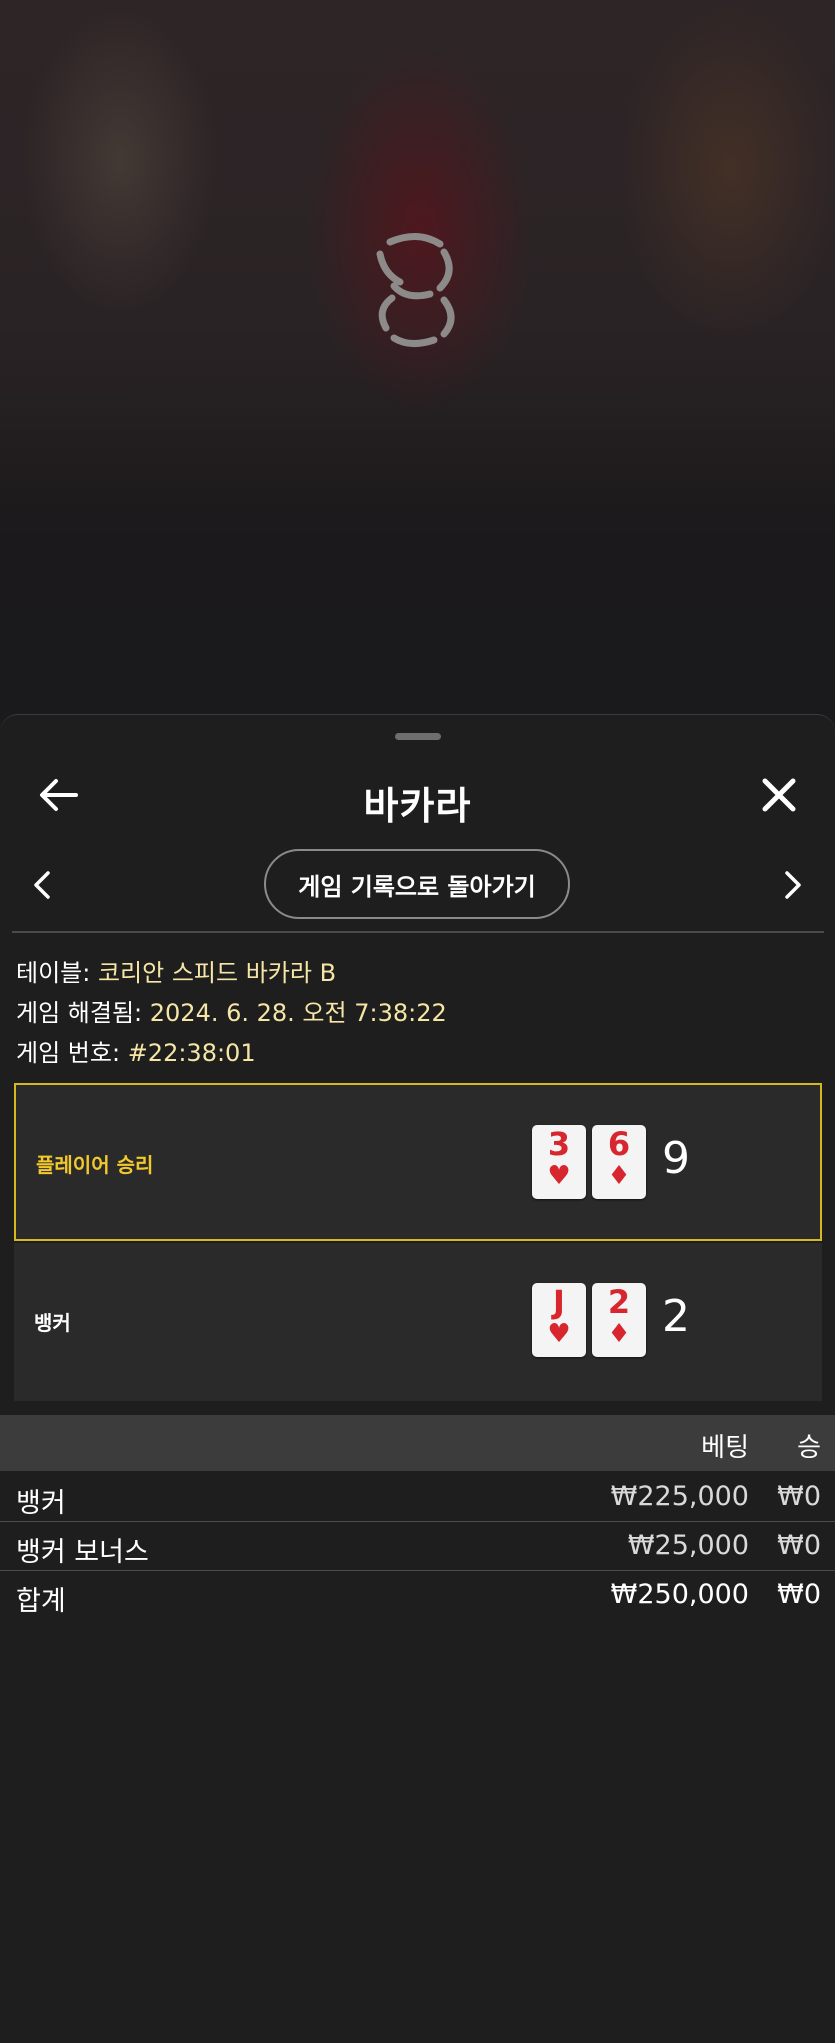 Image resolution: width=835 pixels, height=2043 pixels. I want to click on bets-table-header: 베팅 승, so click(417, 1443).